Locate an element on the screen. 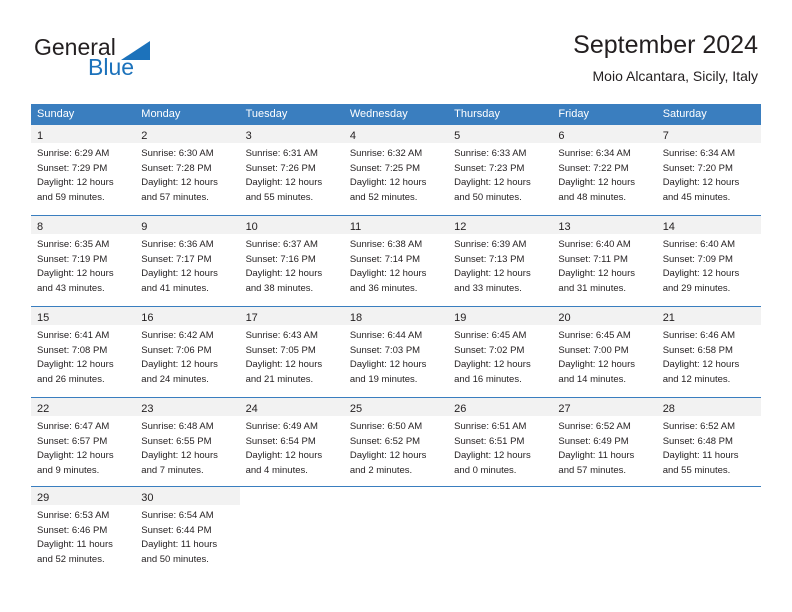 The image size is (792, 612). day-number-band: 29 is located at coordinates (83, 496).